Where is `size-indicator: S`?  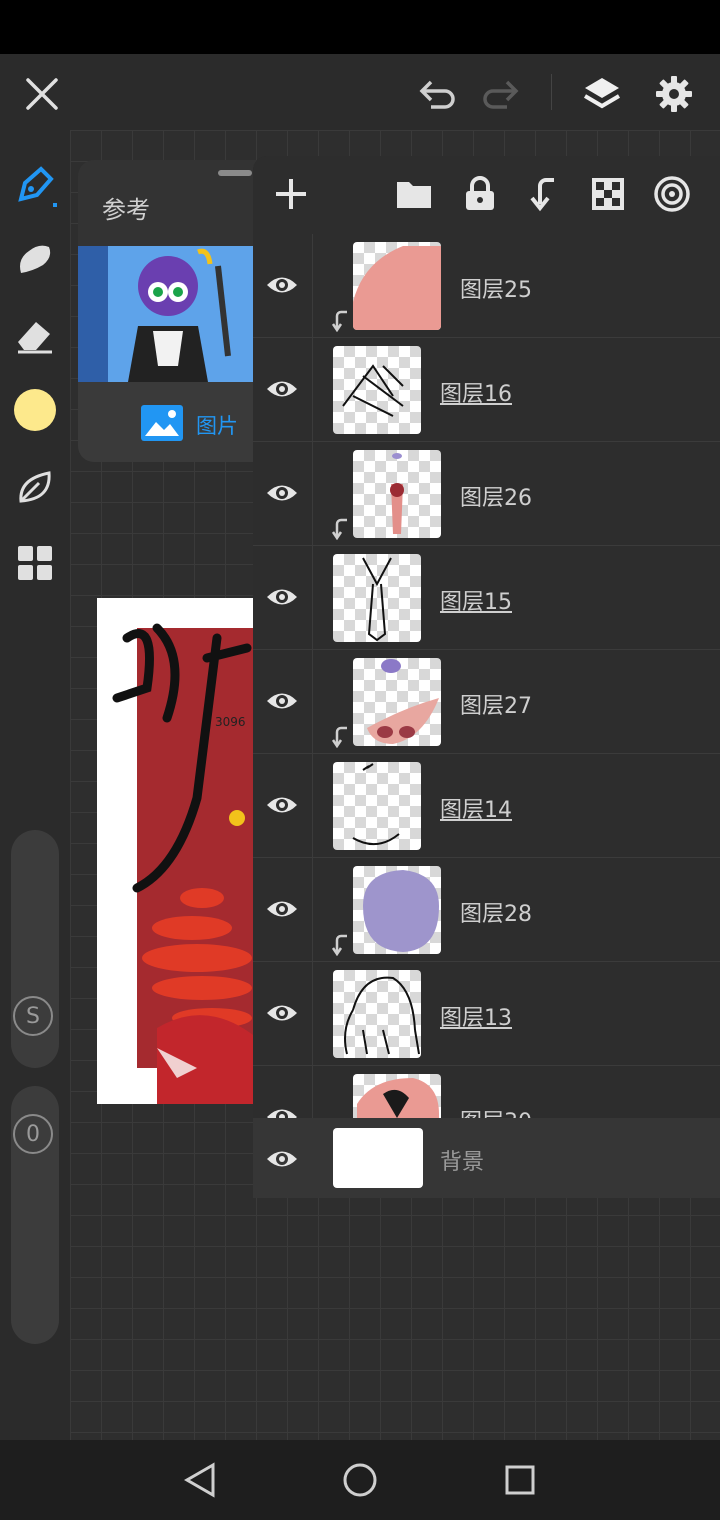
size-indicator: S is located at coordinates (33, 1016).